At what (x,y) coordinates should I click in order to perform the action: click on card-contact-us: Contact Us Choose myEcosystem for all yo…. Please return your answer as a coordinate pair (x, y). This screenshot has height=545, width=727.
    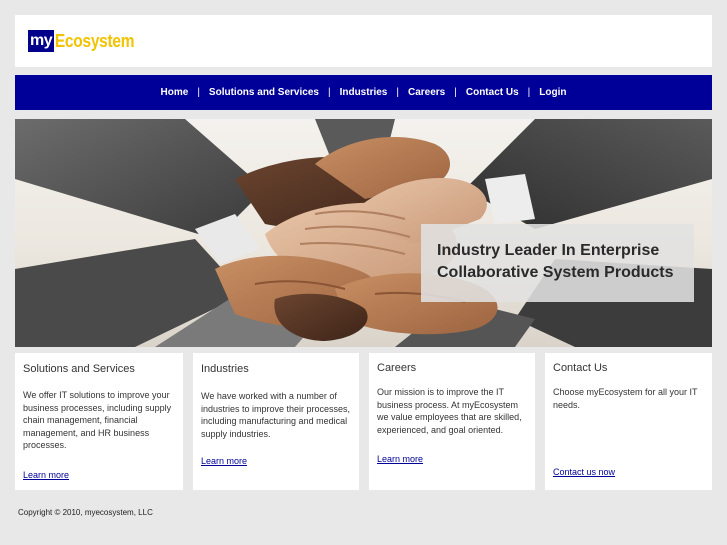
    Looking at the image, I should click on (628, 421).